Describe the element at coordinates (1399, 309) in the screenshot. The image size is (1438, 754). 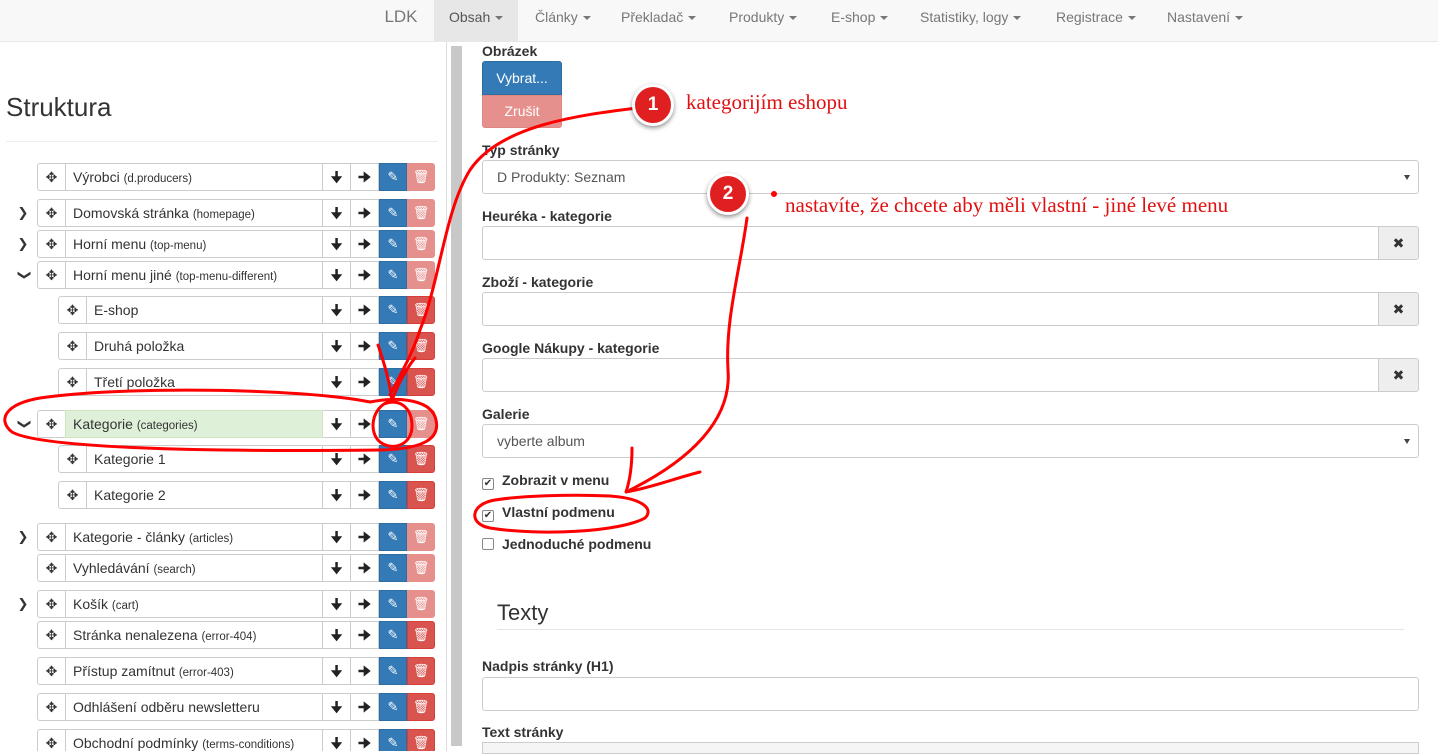
I see `zbozi-clear-button: ✖` at that location.